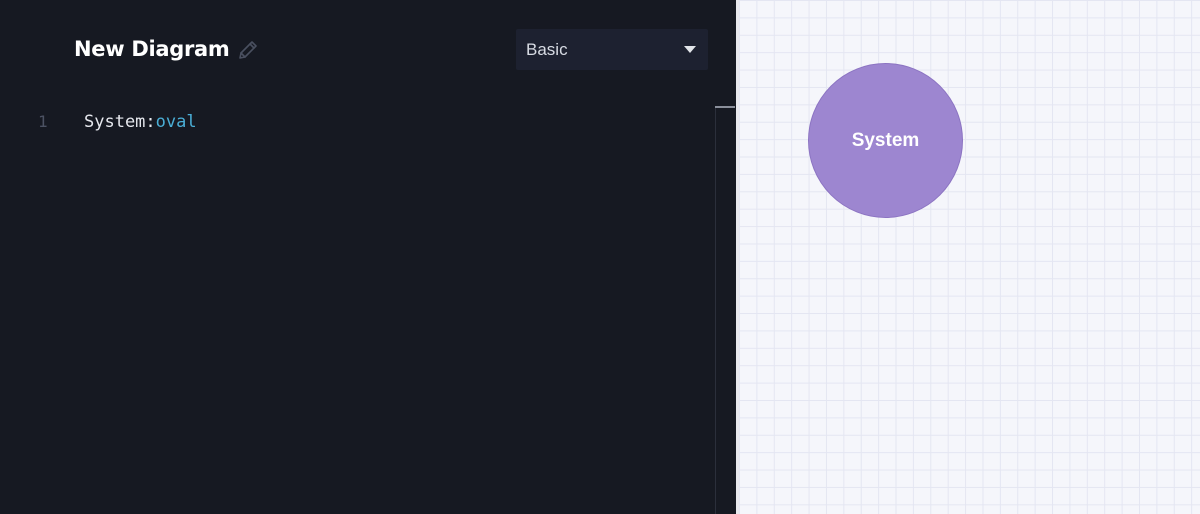 Image resolution: width=1200 pixels, height=514 pixels. I want to click on theme-select: Basic, so click(612, 49).